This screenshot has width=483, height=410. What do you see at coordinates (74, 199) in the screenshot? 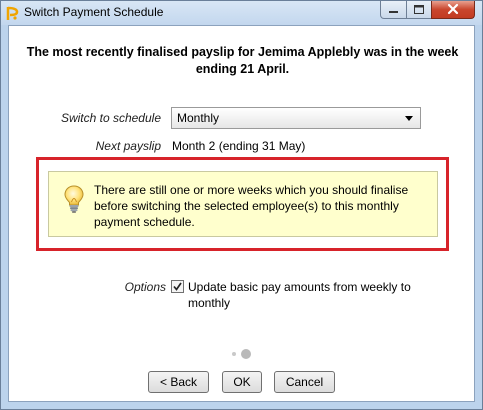
I see `lightbulb-icon` at bounding box center [74, 199].